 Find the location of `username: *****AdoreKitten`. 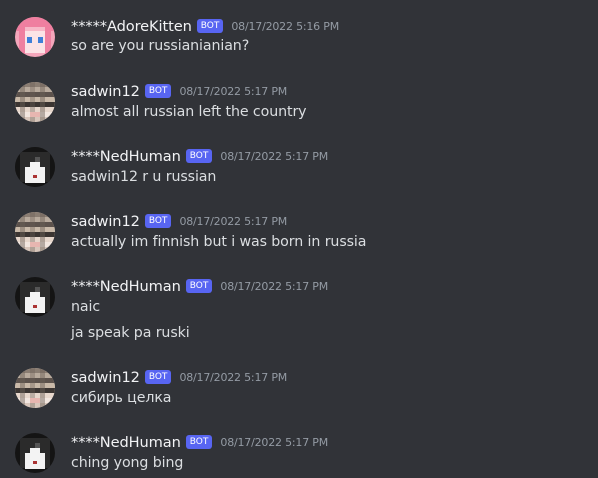

username: *****AdoreKitten is located at coordinates (131, 26).